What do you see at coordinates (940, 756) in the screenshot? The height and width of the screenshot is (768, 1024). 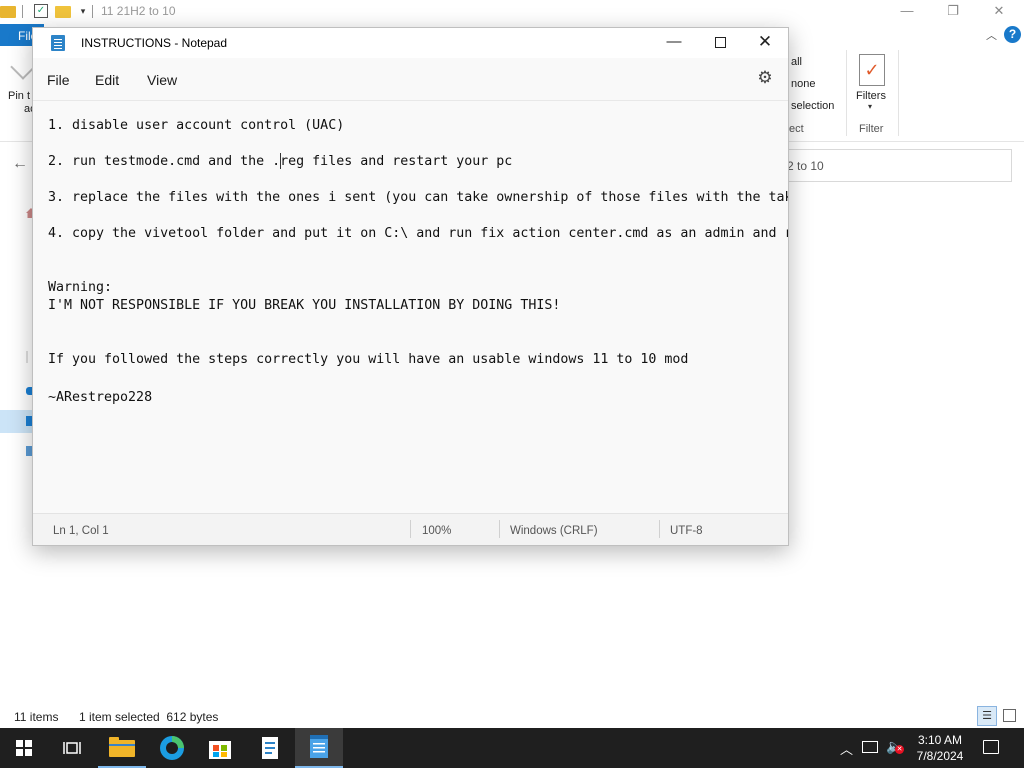 I see `clock-date: 7/8/2024` at bounding box center [940, 756].